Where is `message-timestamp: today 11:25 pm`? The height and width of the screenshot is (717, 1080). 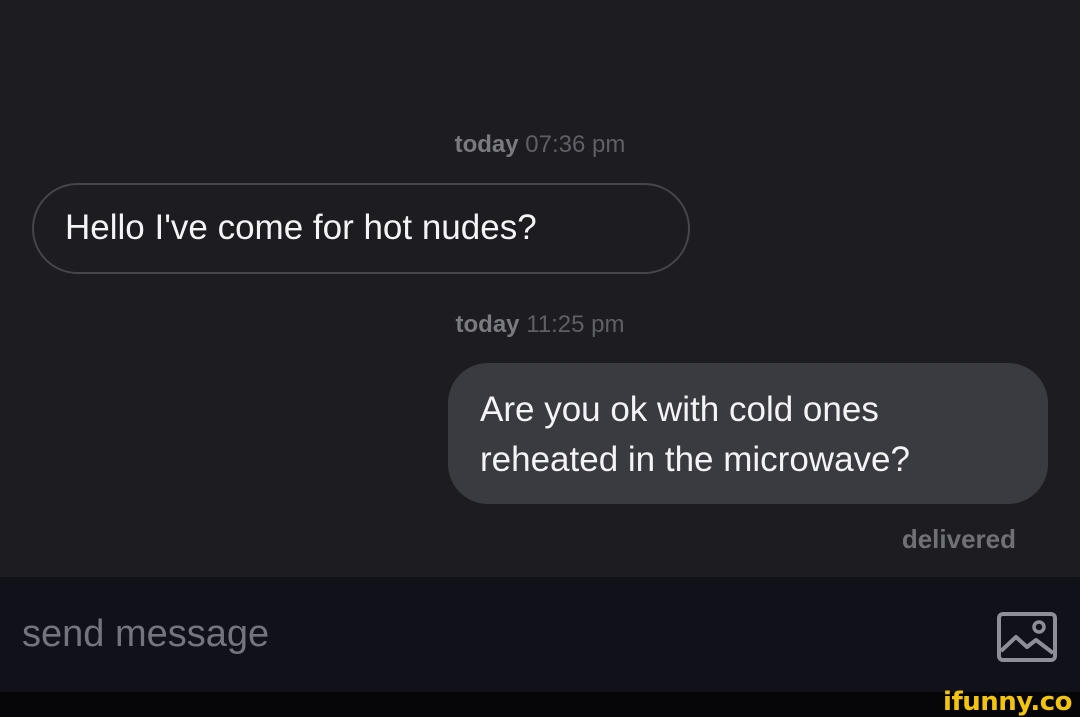
message-timestamp: today 11:25 pm is located at coordinates (540, 325).